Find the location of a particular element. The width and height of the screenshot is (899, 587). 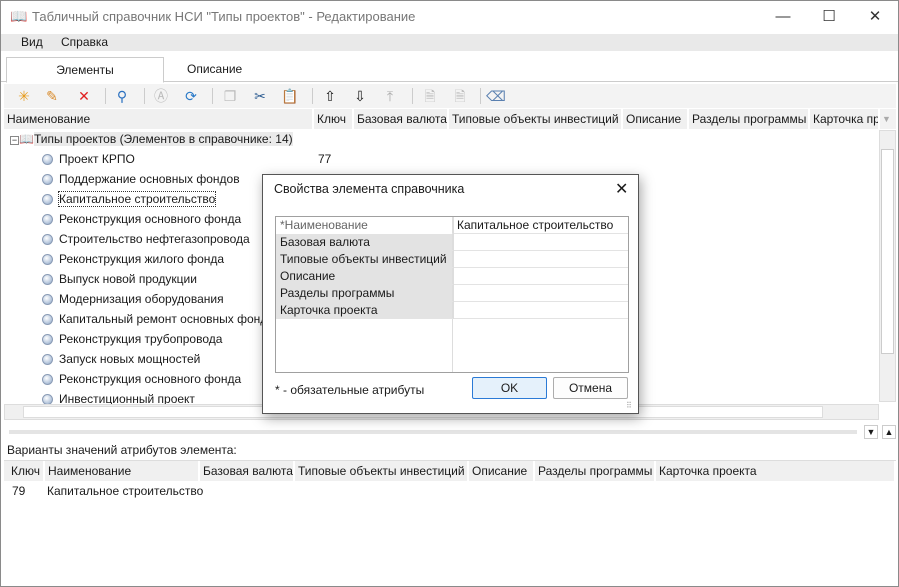

lower-row-key: 79 is located at coordinates (19, 491).